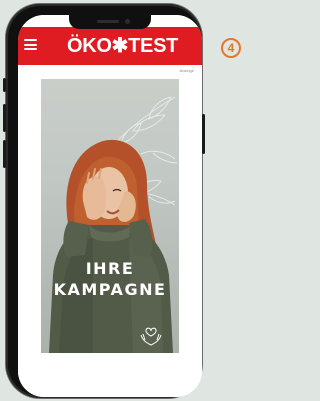 The width and height of the screenshot is (320, 401). I want to click on app-header: ÖKO✱TEST, so click(110, 46).